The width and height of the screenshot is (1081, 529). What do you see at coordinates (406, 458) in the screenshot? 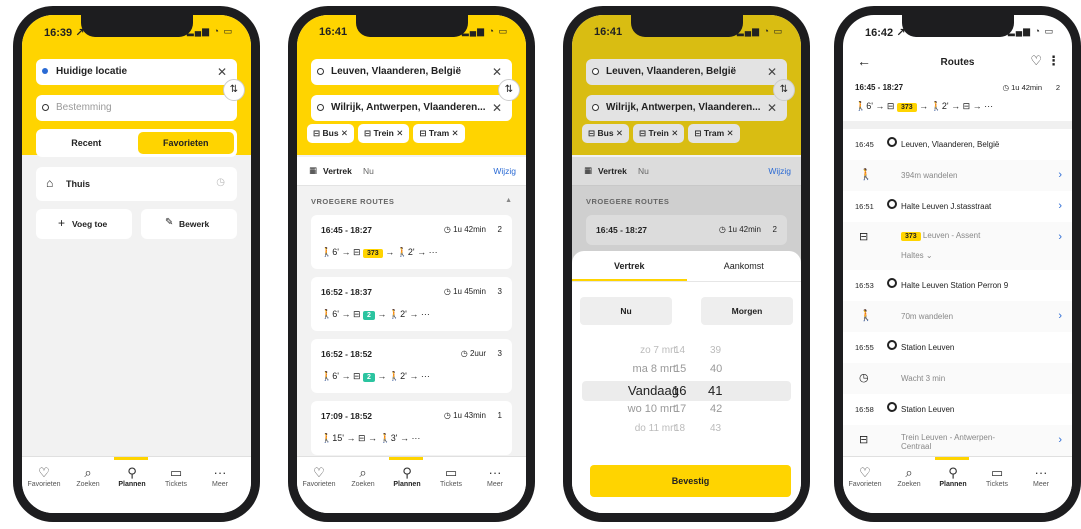
I see `active-indicator` at bounding box center [406, 458].